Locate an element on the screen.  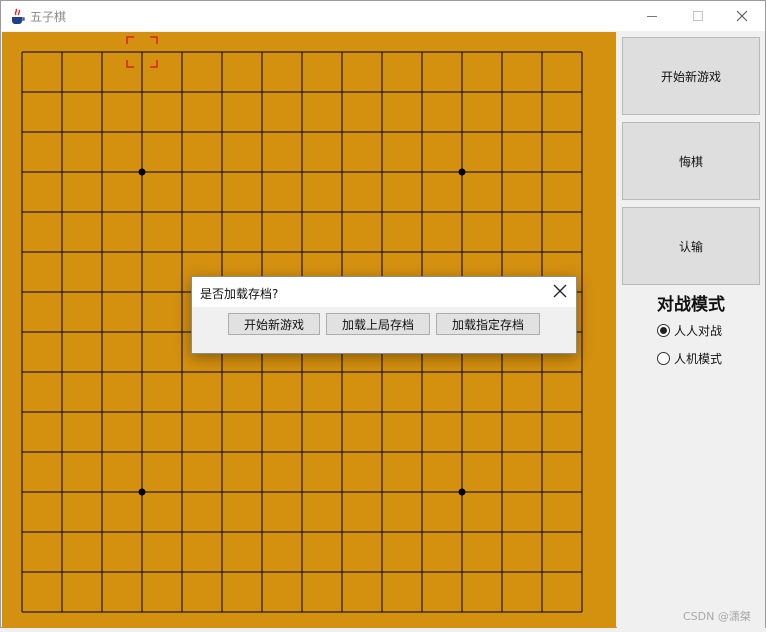
load-save-dialog: 是否加载存档? 开始新游戏 加载上局存档 加载指定存档 is located at coordinates (384, 315).